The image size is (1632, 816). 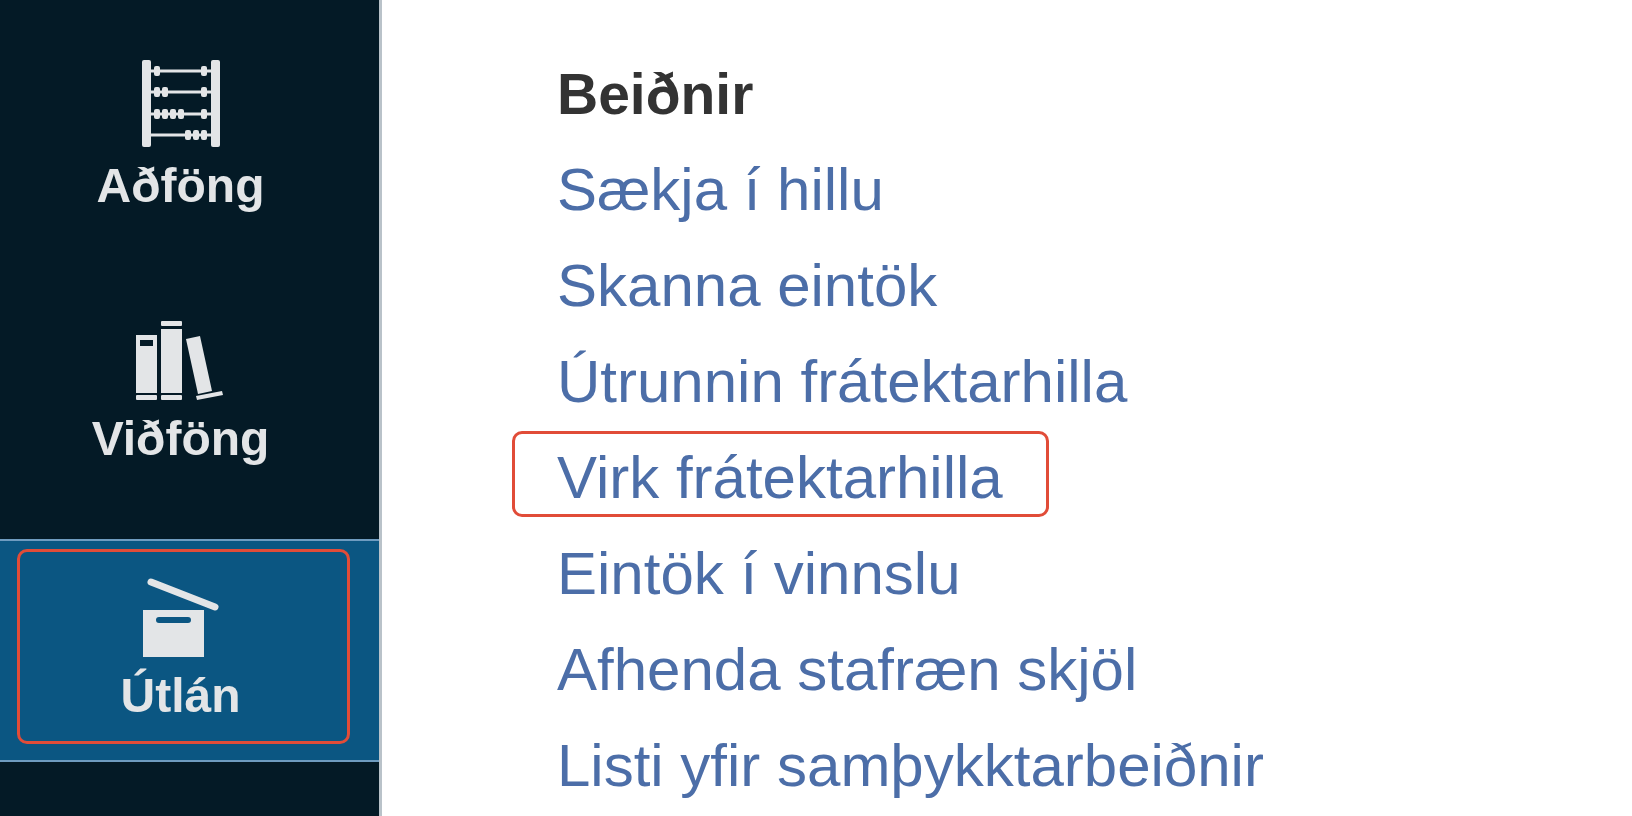 I want to click on section-heading: Beiðnir, so click(x=655, y=94).